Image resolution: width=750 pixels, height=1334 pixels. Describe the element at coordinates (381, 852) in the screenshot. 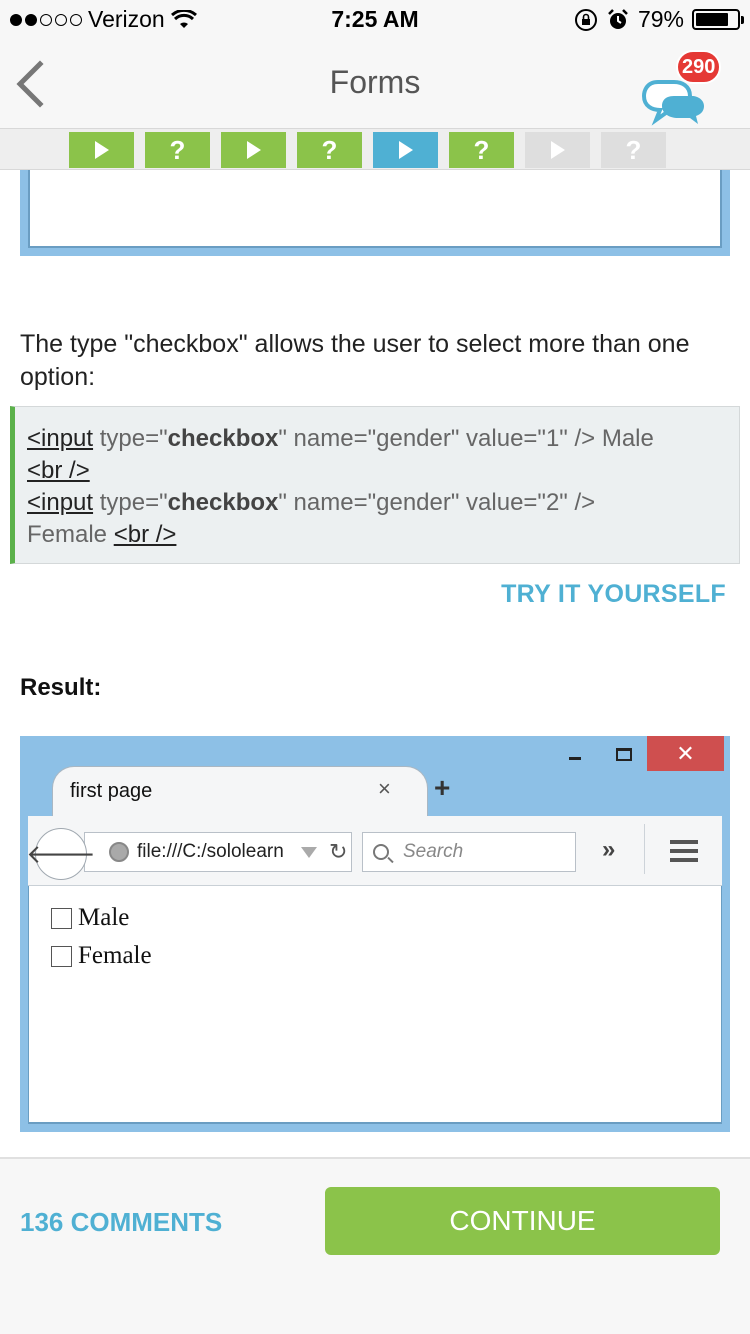

I see `search-icon` at that location.